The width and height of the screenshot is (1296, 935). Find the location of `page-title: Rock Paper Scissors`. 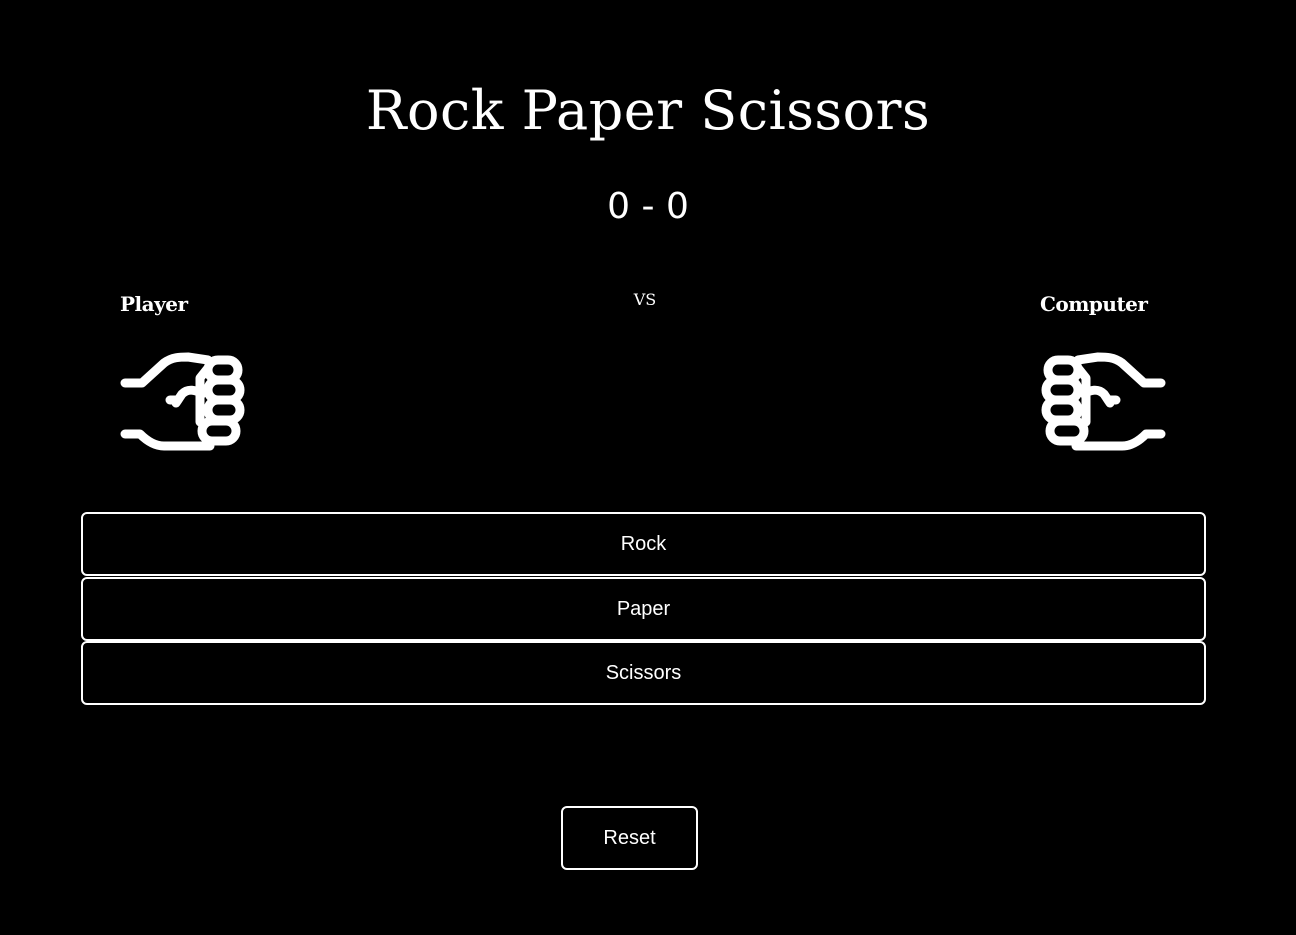

page-title: Rock Paper Scissors is located at coordinates (648, 110).